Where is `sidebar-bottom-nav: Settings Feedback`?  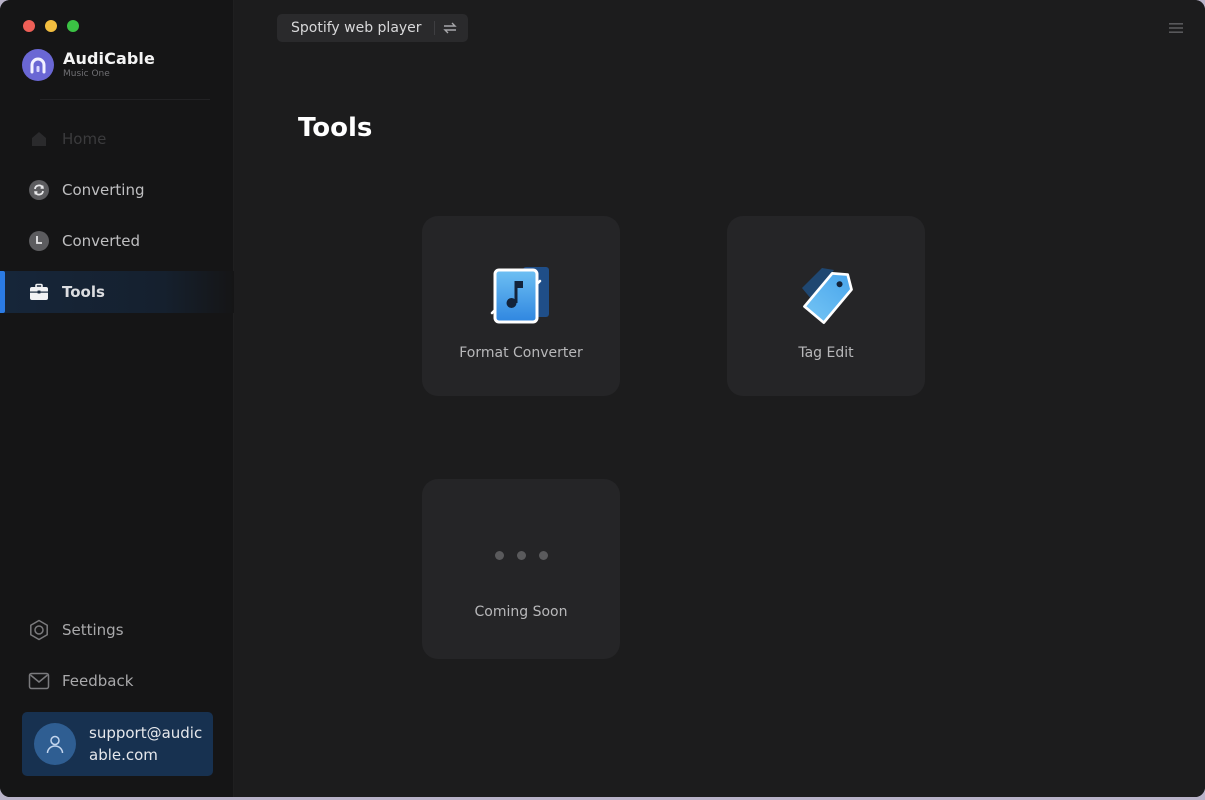
sidebar-bottom-nav: Settings Feedback is located at coordinates (117, 660).